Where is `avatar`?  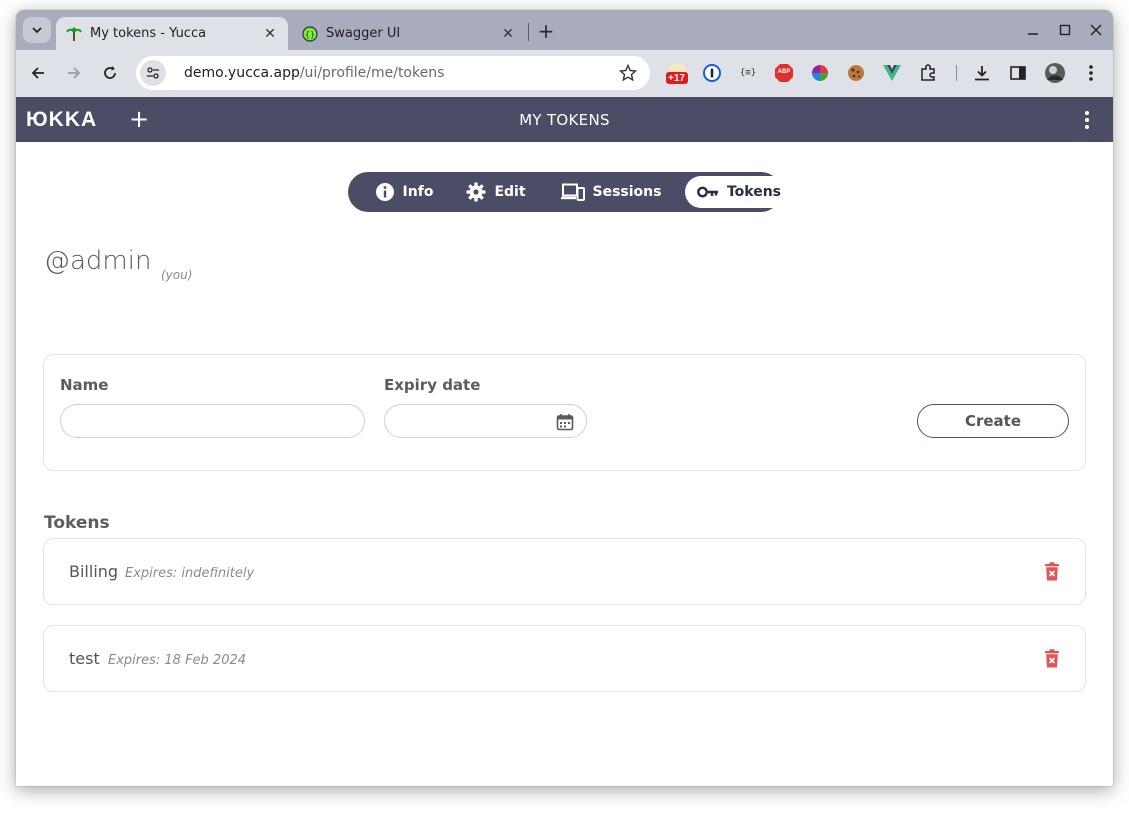 avatar is located at coordinates (1055, 73).